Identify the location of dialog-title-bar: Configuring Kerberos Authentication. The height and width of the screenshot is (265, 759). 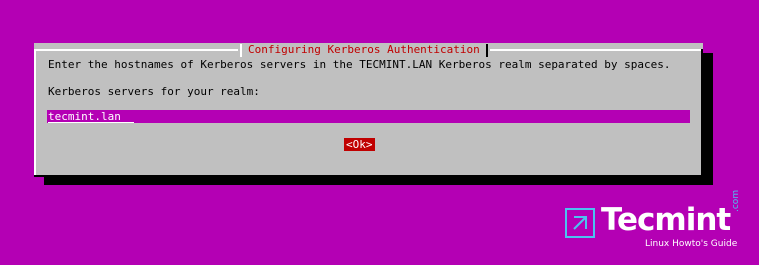
(364, 50).